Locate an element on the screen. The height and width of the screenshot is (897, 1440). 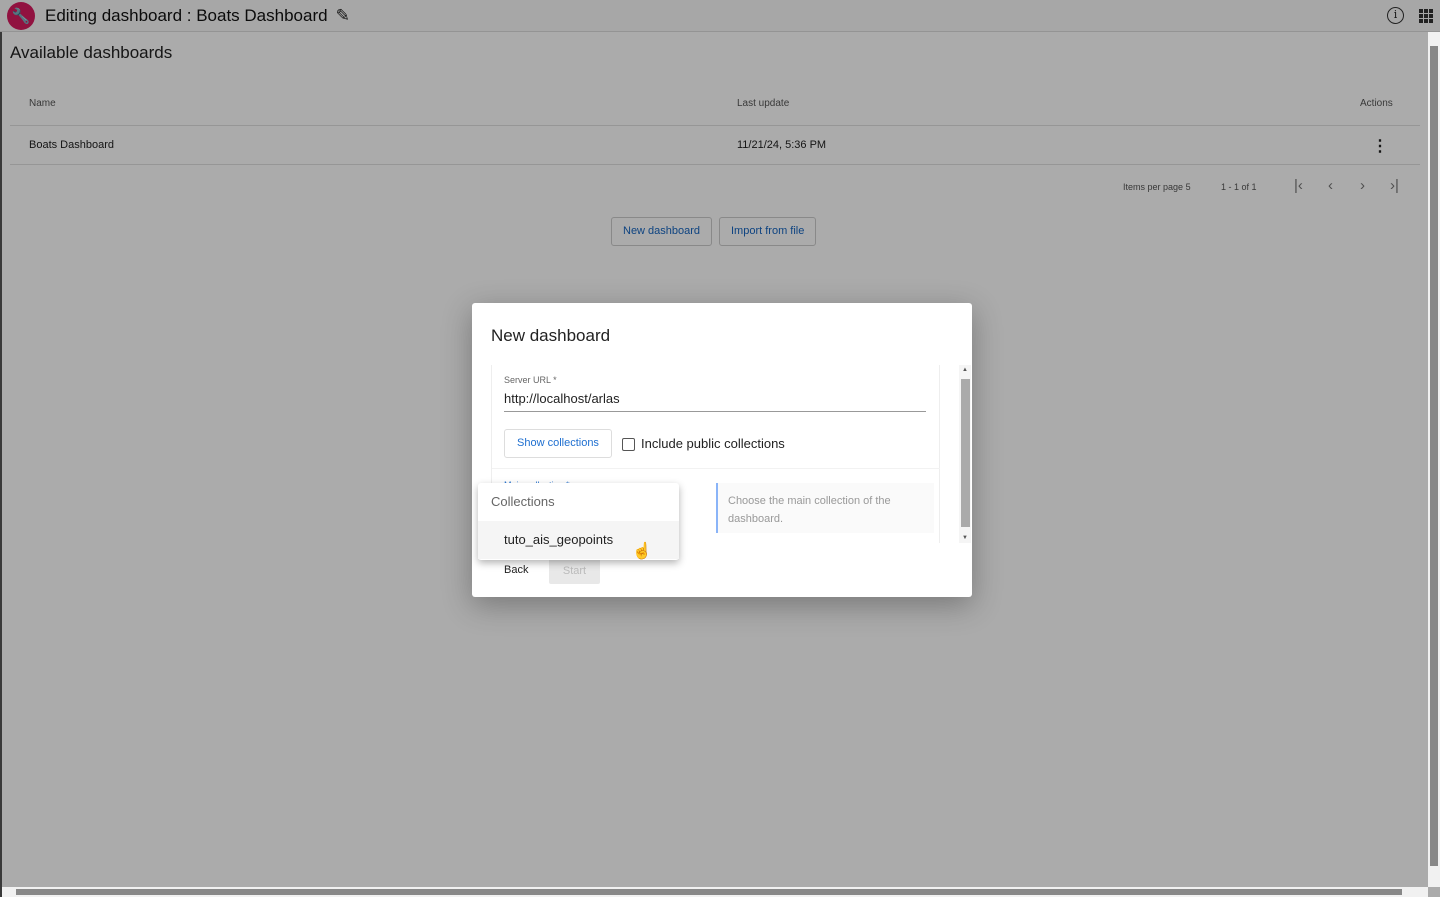
horizontal-scrollbar is located at coordinates (715, 892).